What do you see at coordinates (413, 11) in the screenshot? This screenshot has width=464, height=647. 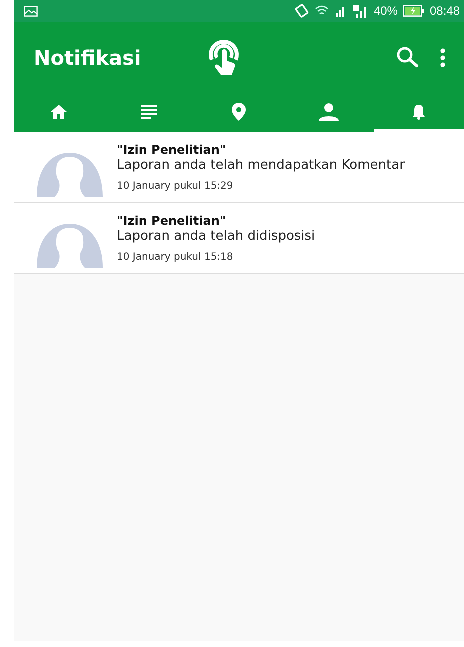 I see `battery-charging-icon` at bounding box center [413, 11].